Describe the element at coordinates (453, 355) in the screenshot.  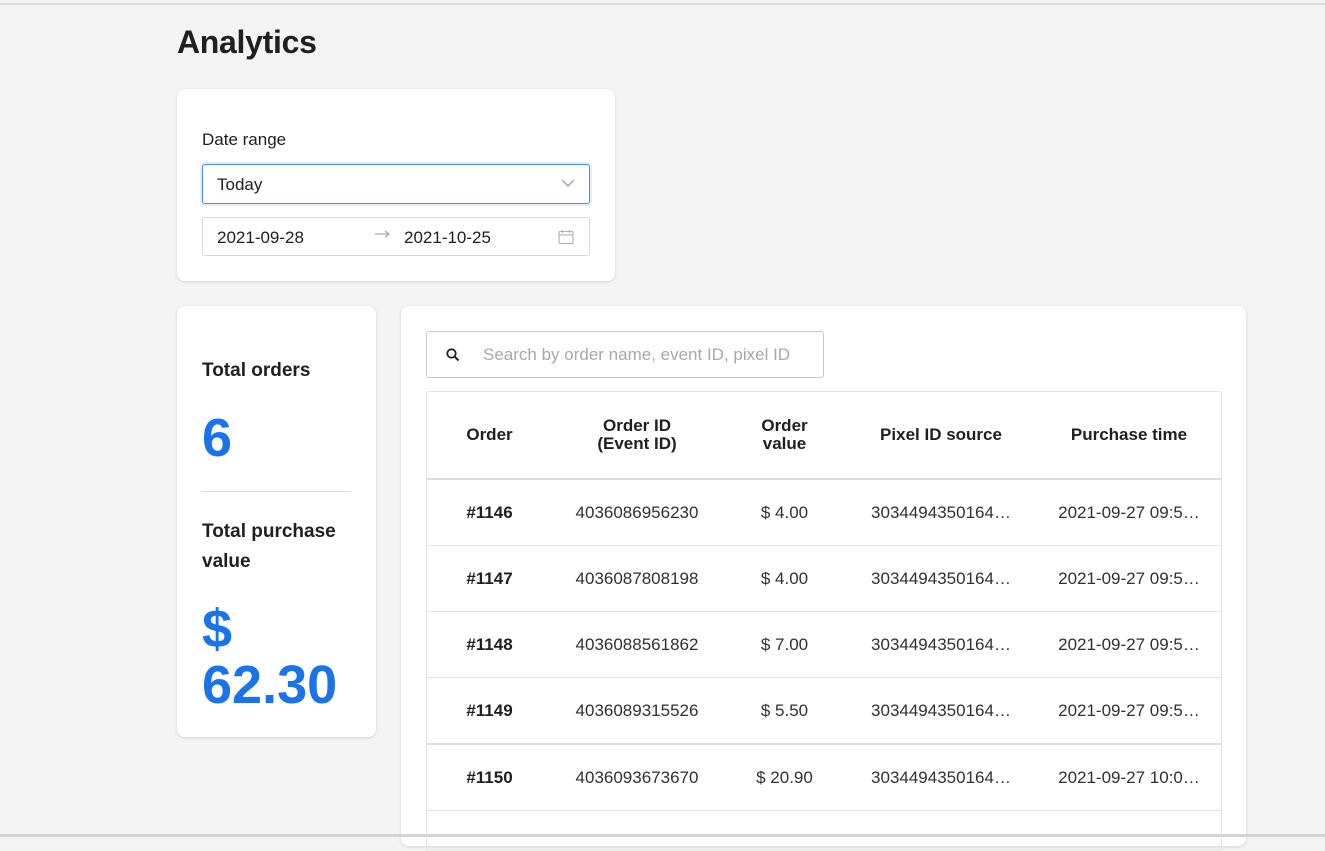
I see `search-icon` at that location.